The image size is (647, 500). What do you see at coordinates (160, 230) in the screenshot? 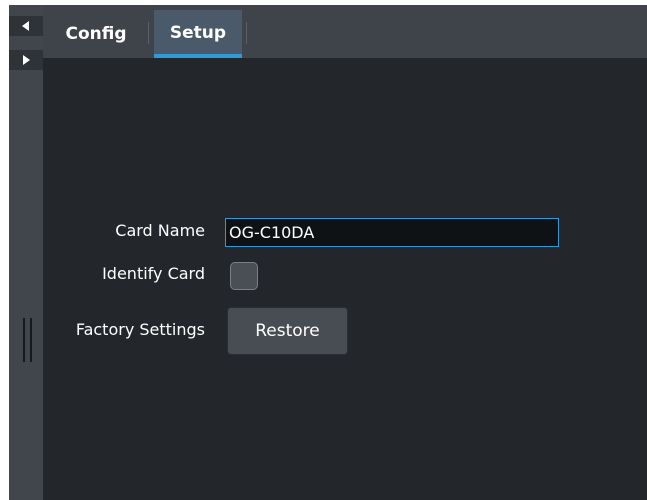
I see `card-name-label: Card Name` at bounding box center [160, 230].